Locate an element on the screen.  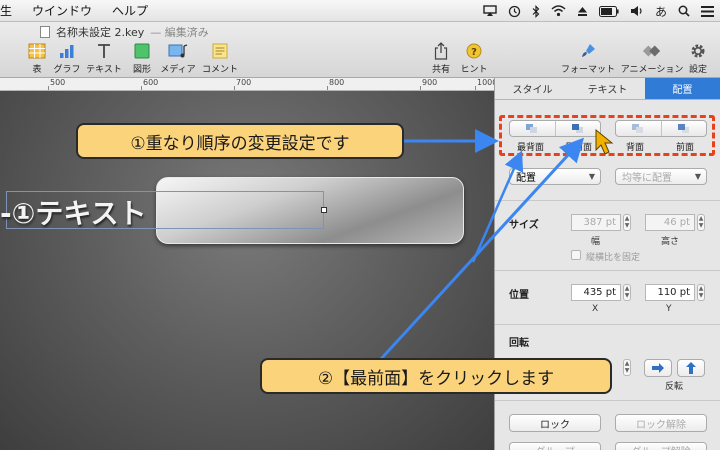
chart-button: グラフ is located at coordinates (67, 58).